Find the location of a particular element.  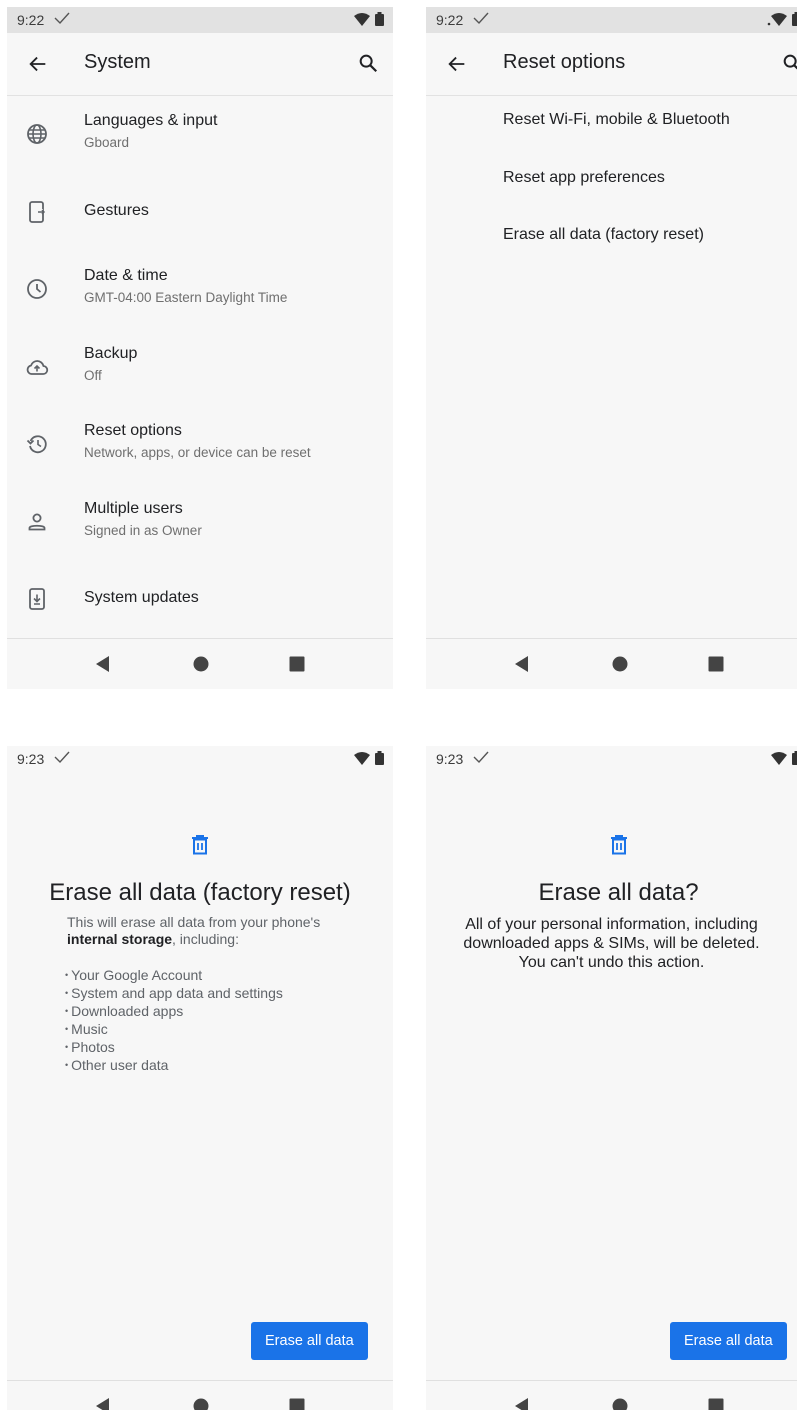

settings-item-title: System updates is located at coordinates (141, 597).